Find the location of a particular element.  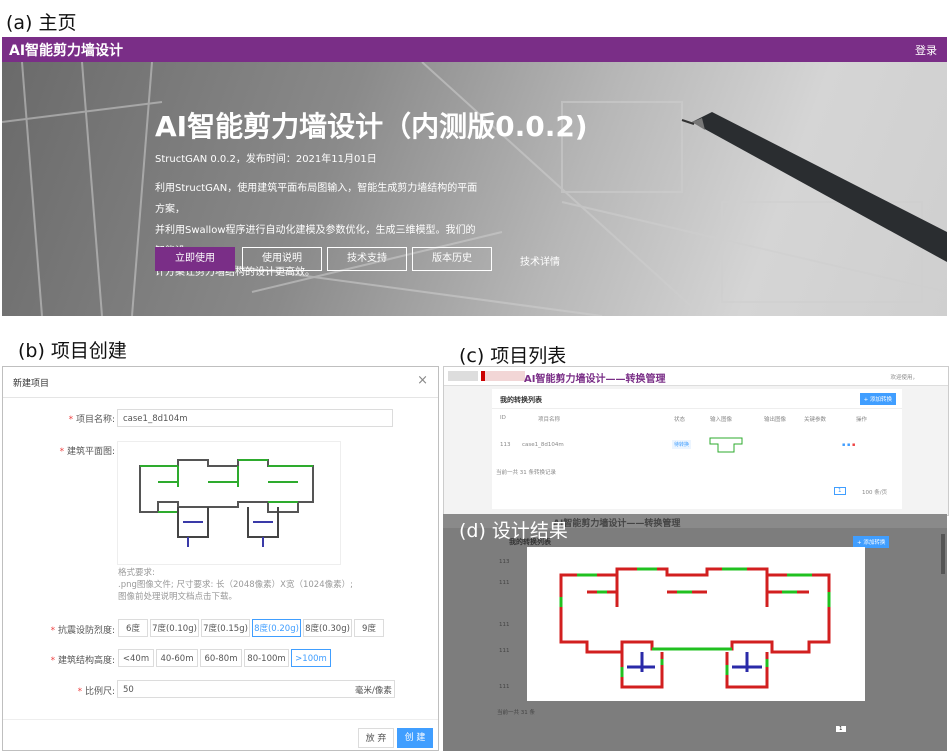

scale-unit: 毫米/像素 is located at coordinates (373, 691).